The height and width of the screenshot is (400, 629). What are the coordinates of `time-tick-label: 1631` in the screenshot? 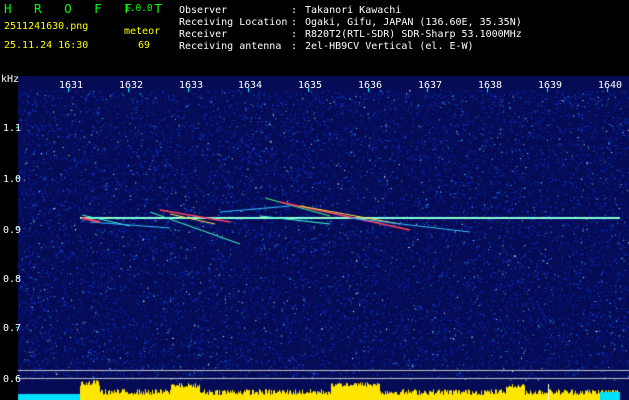 It's located at (71, 85).